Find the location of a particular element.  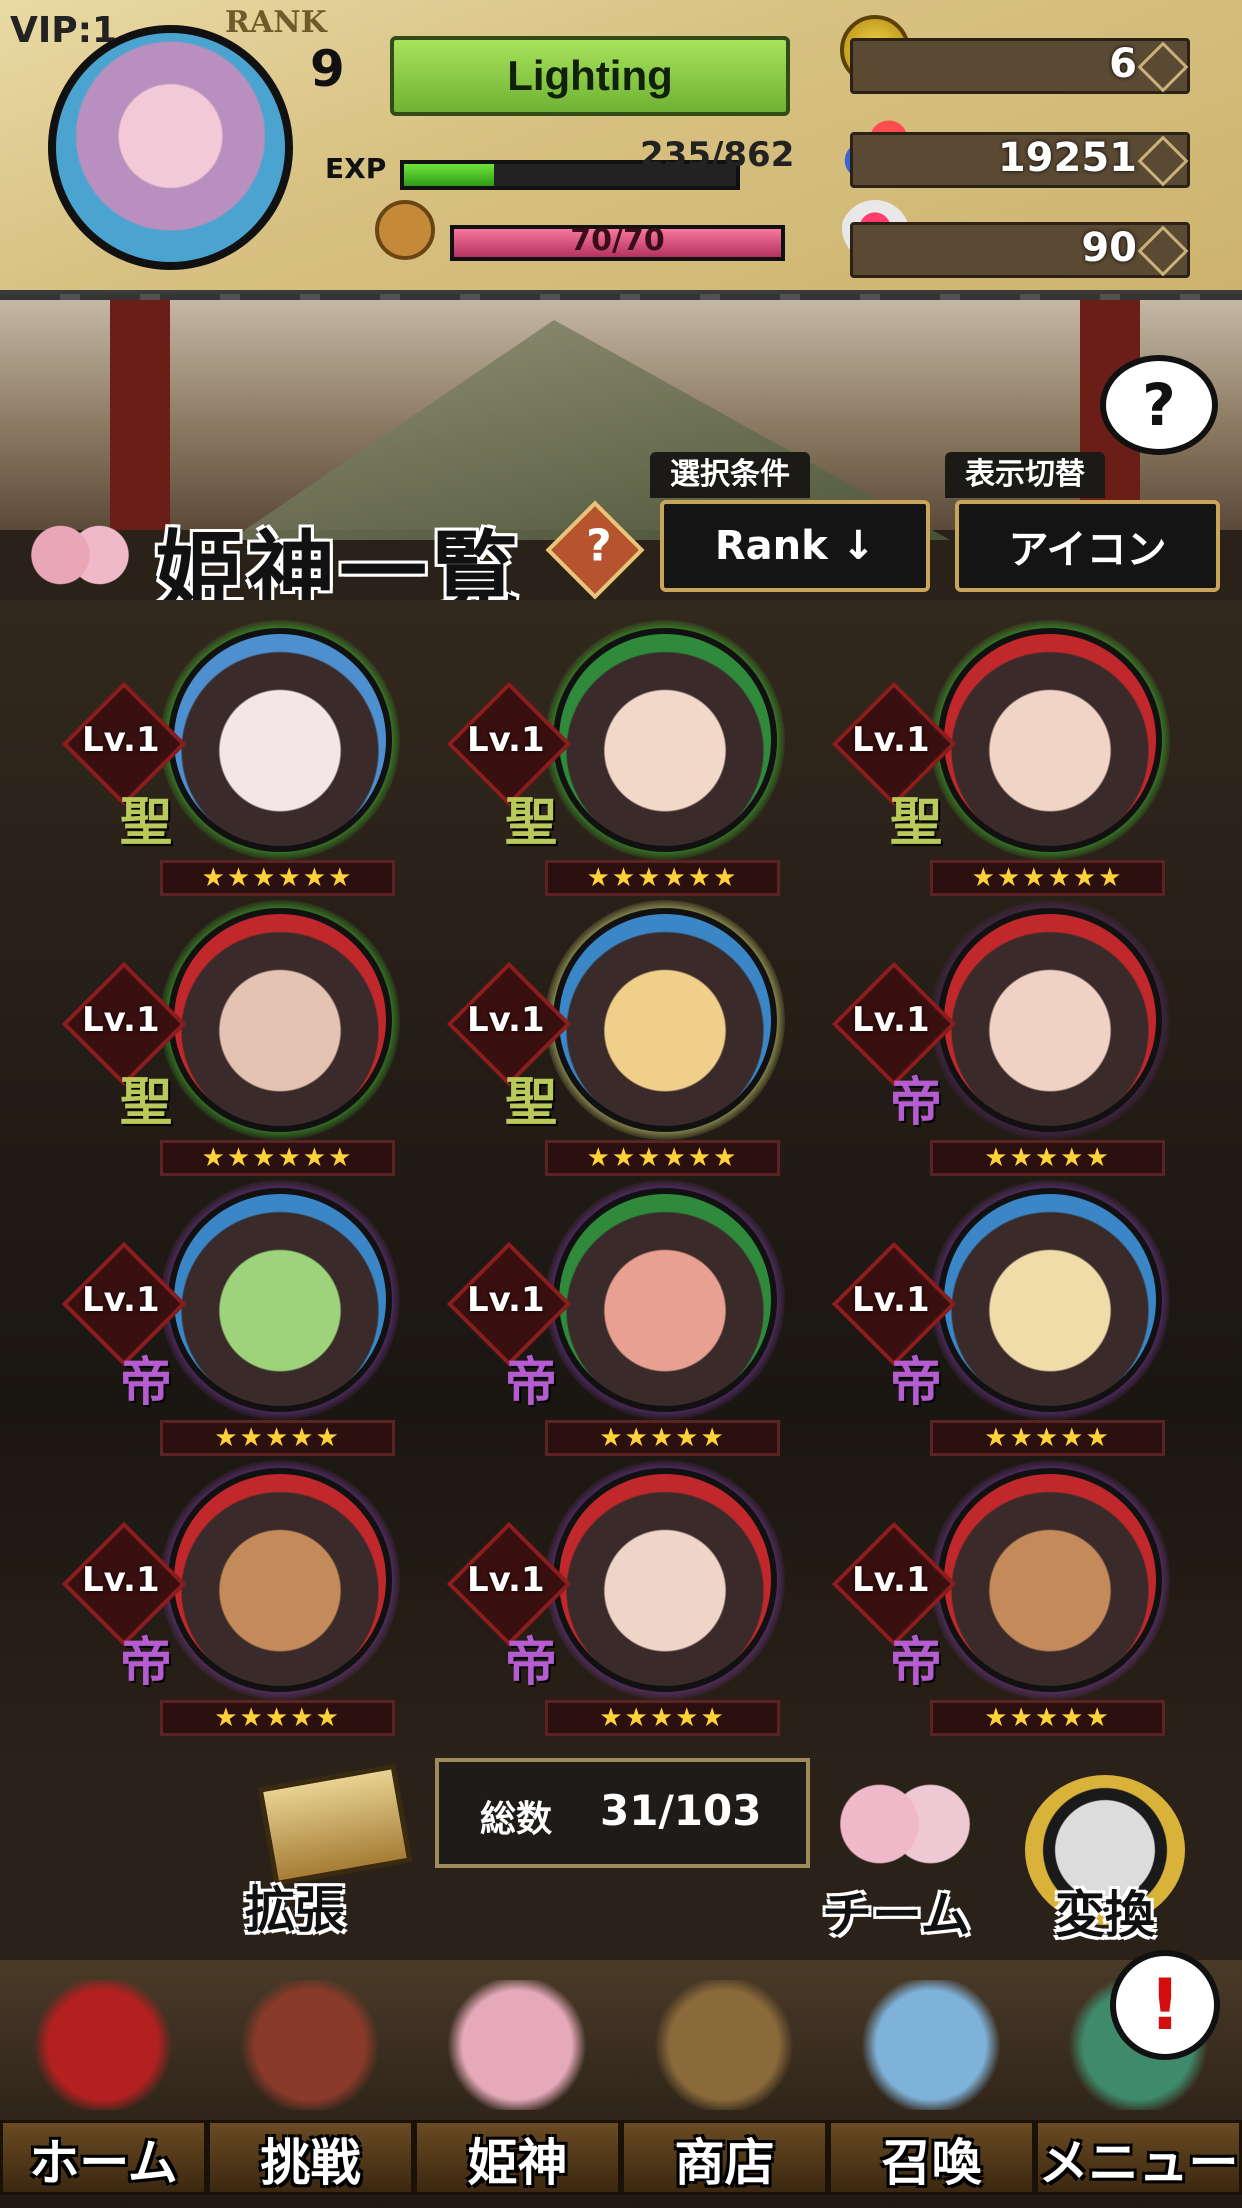

stamina-icon is located at coordinates (405, 230).